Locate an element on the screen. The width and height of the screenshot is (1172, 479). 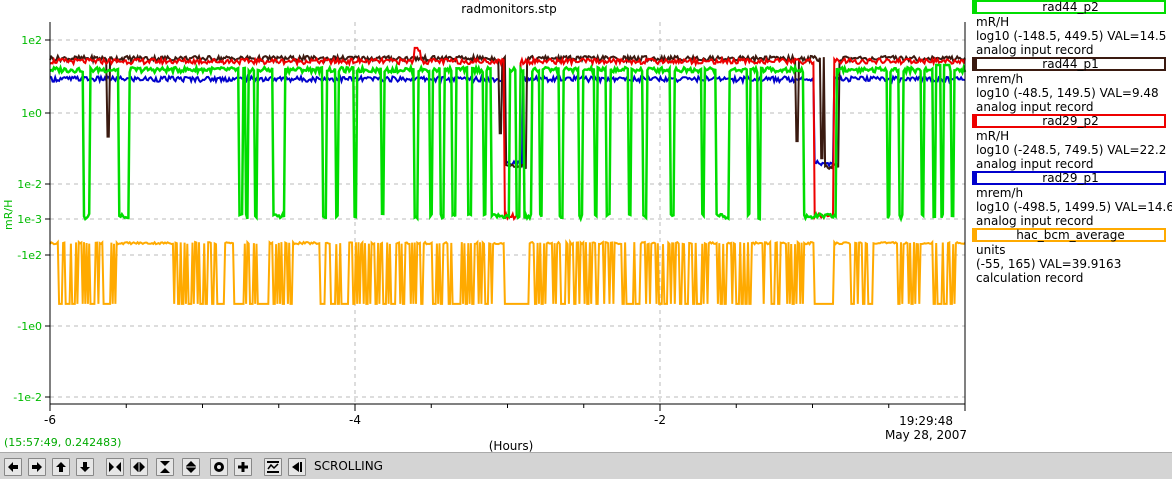
zoom-in-x-button is located at coordinates (115, 467).